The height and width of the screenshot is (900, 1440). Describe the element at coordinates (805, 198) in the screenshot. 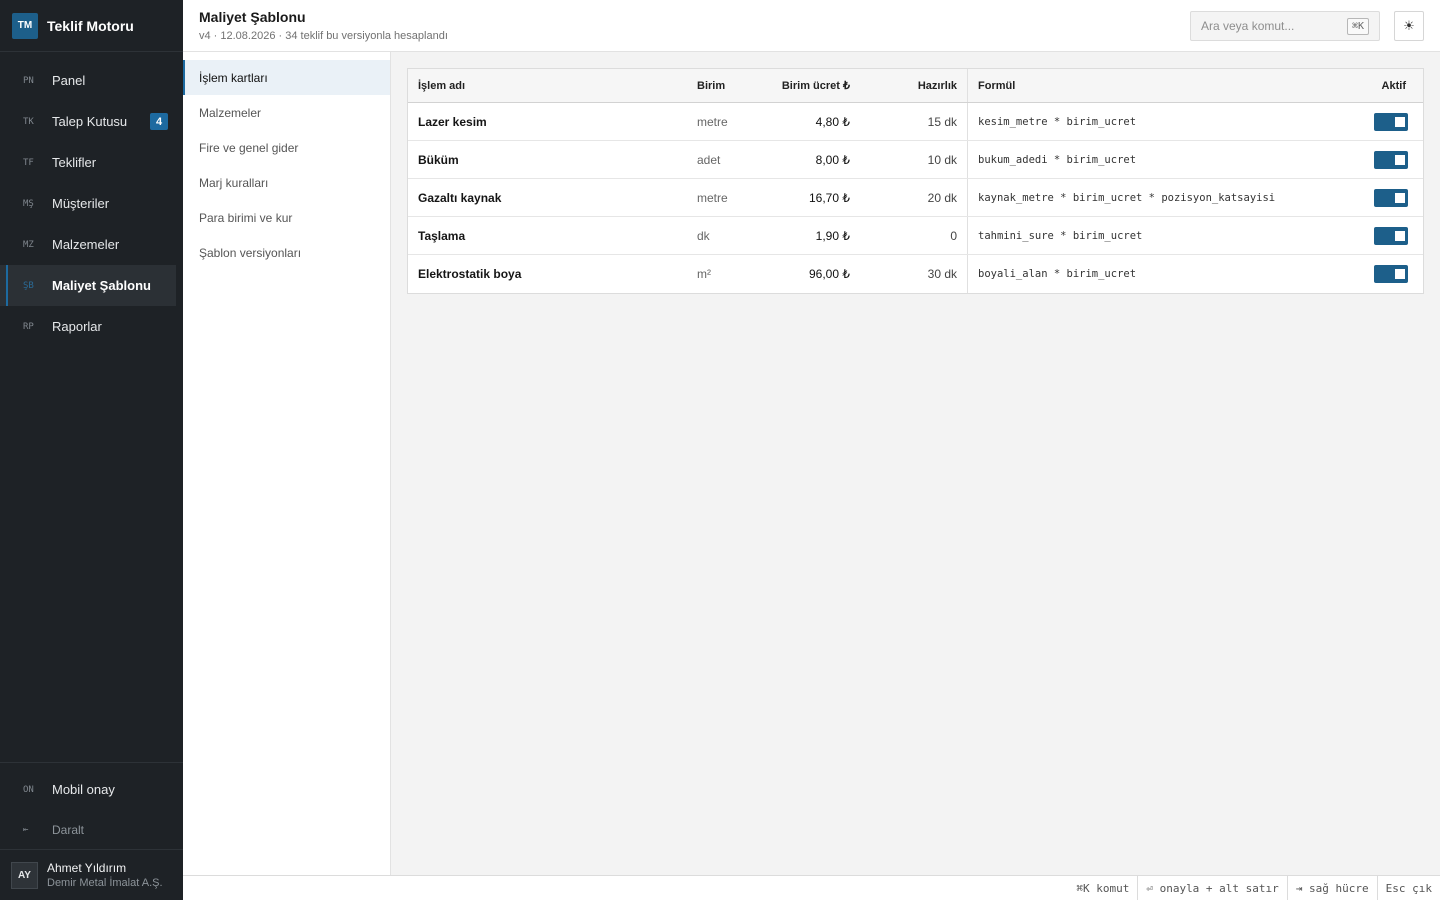

I see `price-cell: 16,70 ₺` at that location.